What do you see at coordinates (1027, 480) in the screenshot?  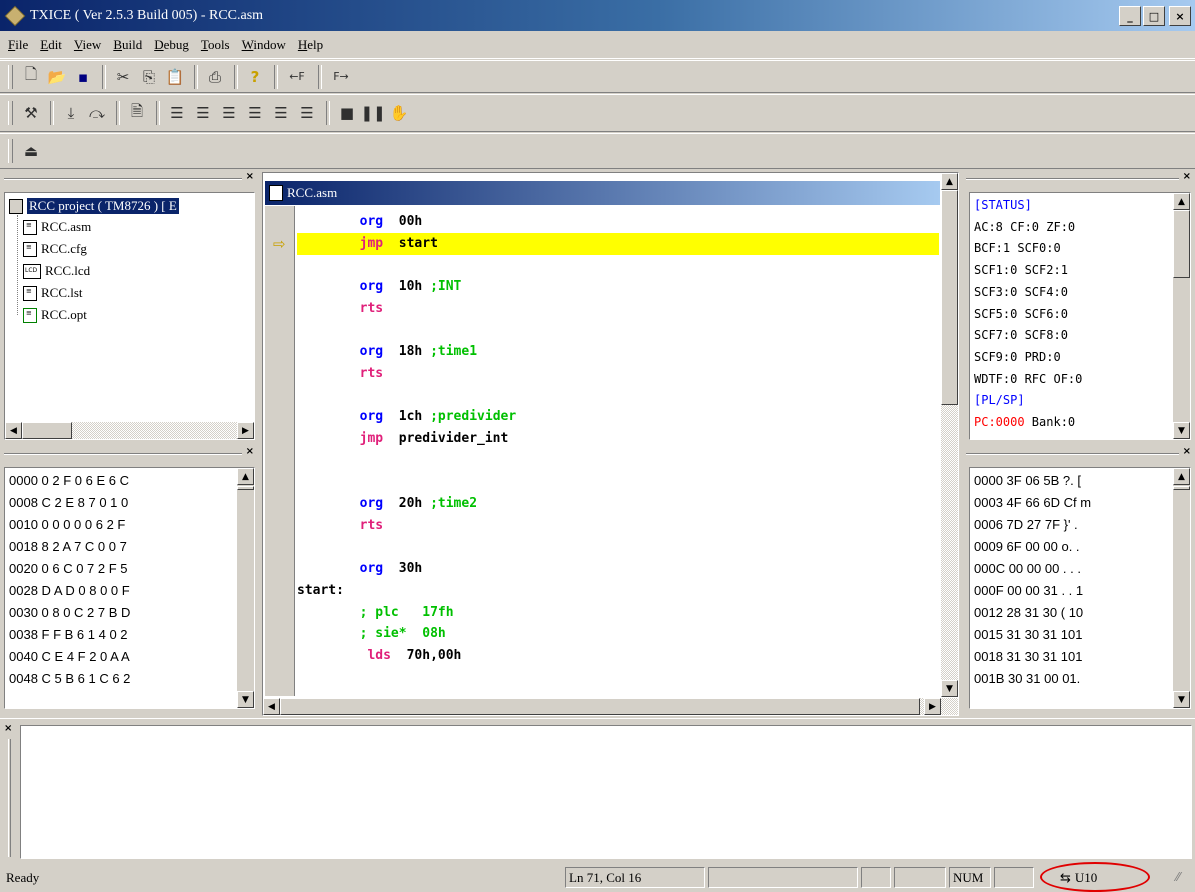 I see `ram-row: 0000 3F 06 5B ?. [` at bounding box center [1027, 480].